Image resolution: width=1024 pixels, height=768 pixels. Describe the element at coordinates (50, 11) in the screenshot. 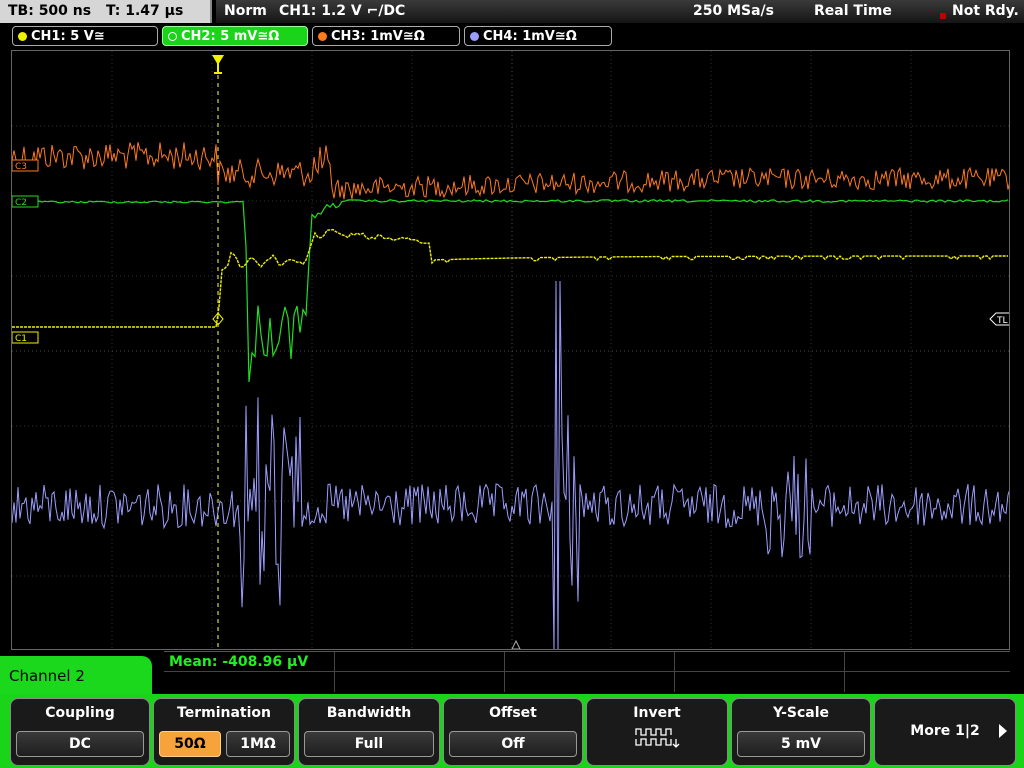

I see `timebase-value: TB: 500 ns` at that location.